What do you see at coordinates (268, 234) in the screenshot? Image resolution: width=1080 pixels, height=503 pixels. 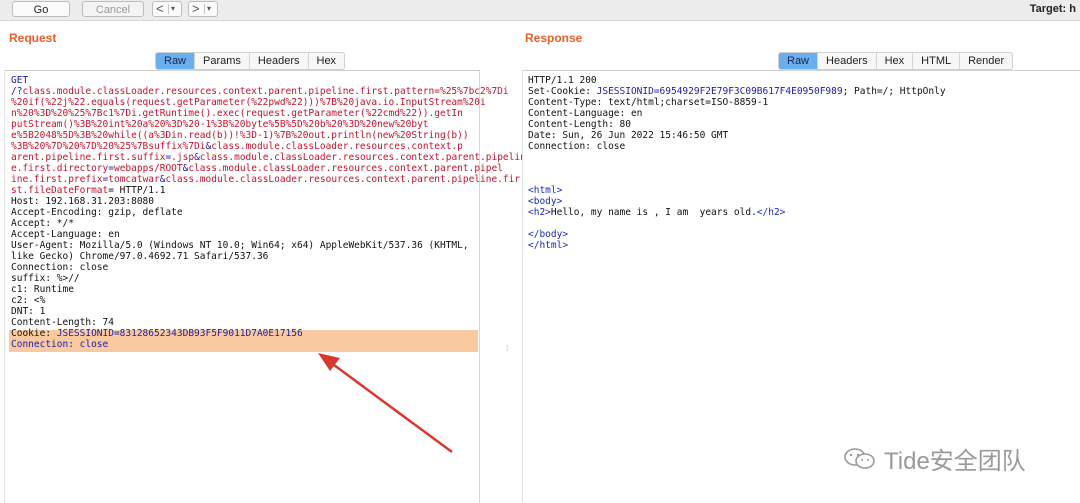 I see `message-line: Accept-Language: en` at bounding box center [268, 234].